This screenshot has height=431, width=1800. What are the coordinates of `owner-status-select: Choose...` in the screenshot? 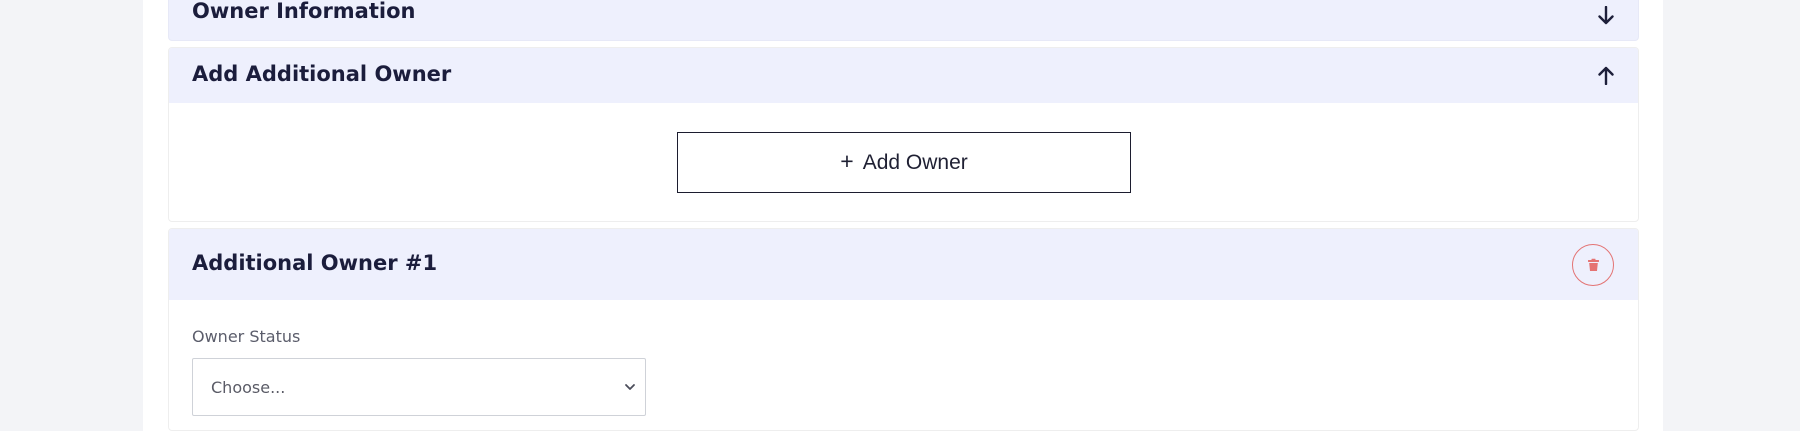 It's located at (419, 387).